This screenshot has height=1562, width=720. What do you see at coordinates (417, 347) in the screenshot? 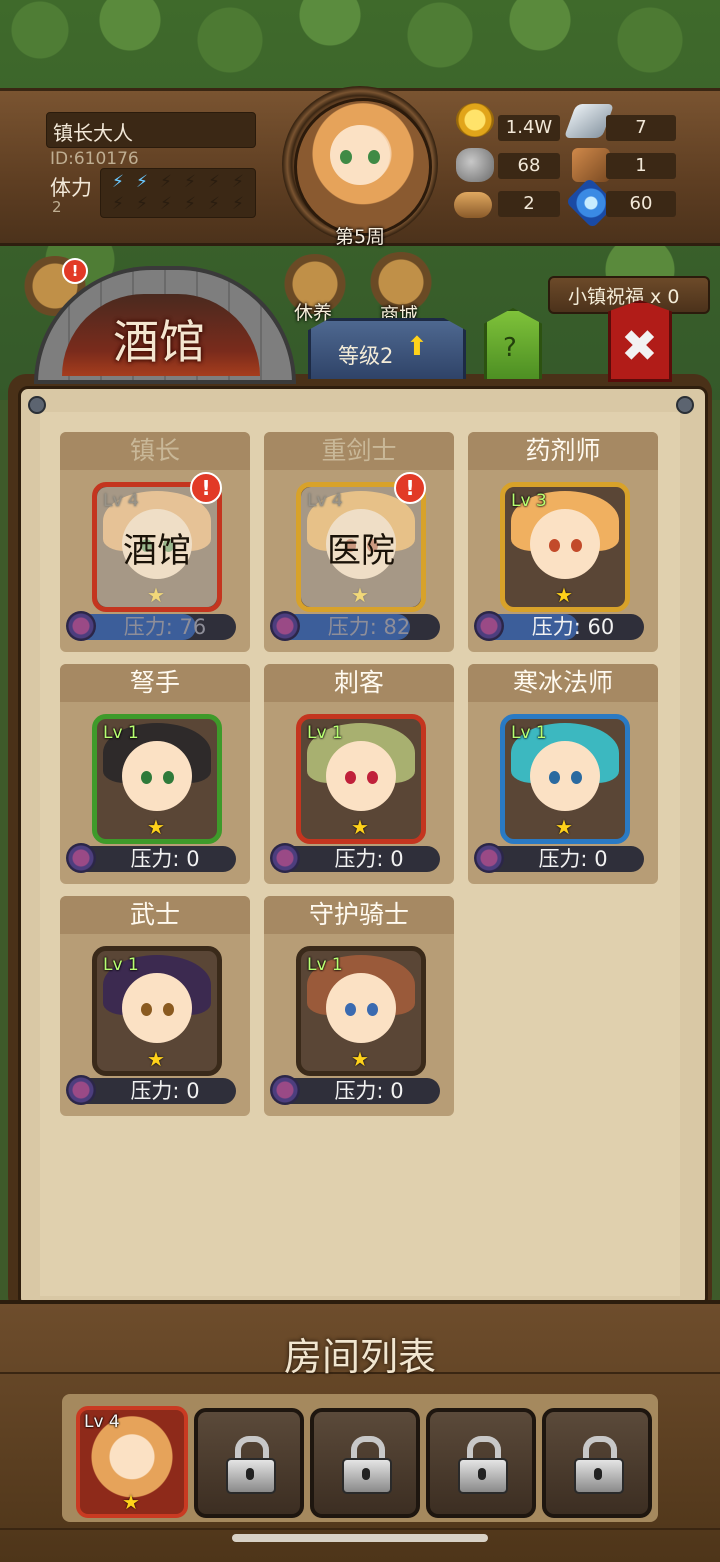
I see `level-up-arrow-icon: ⬆` at bounding box center [417, 347].